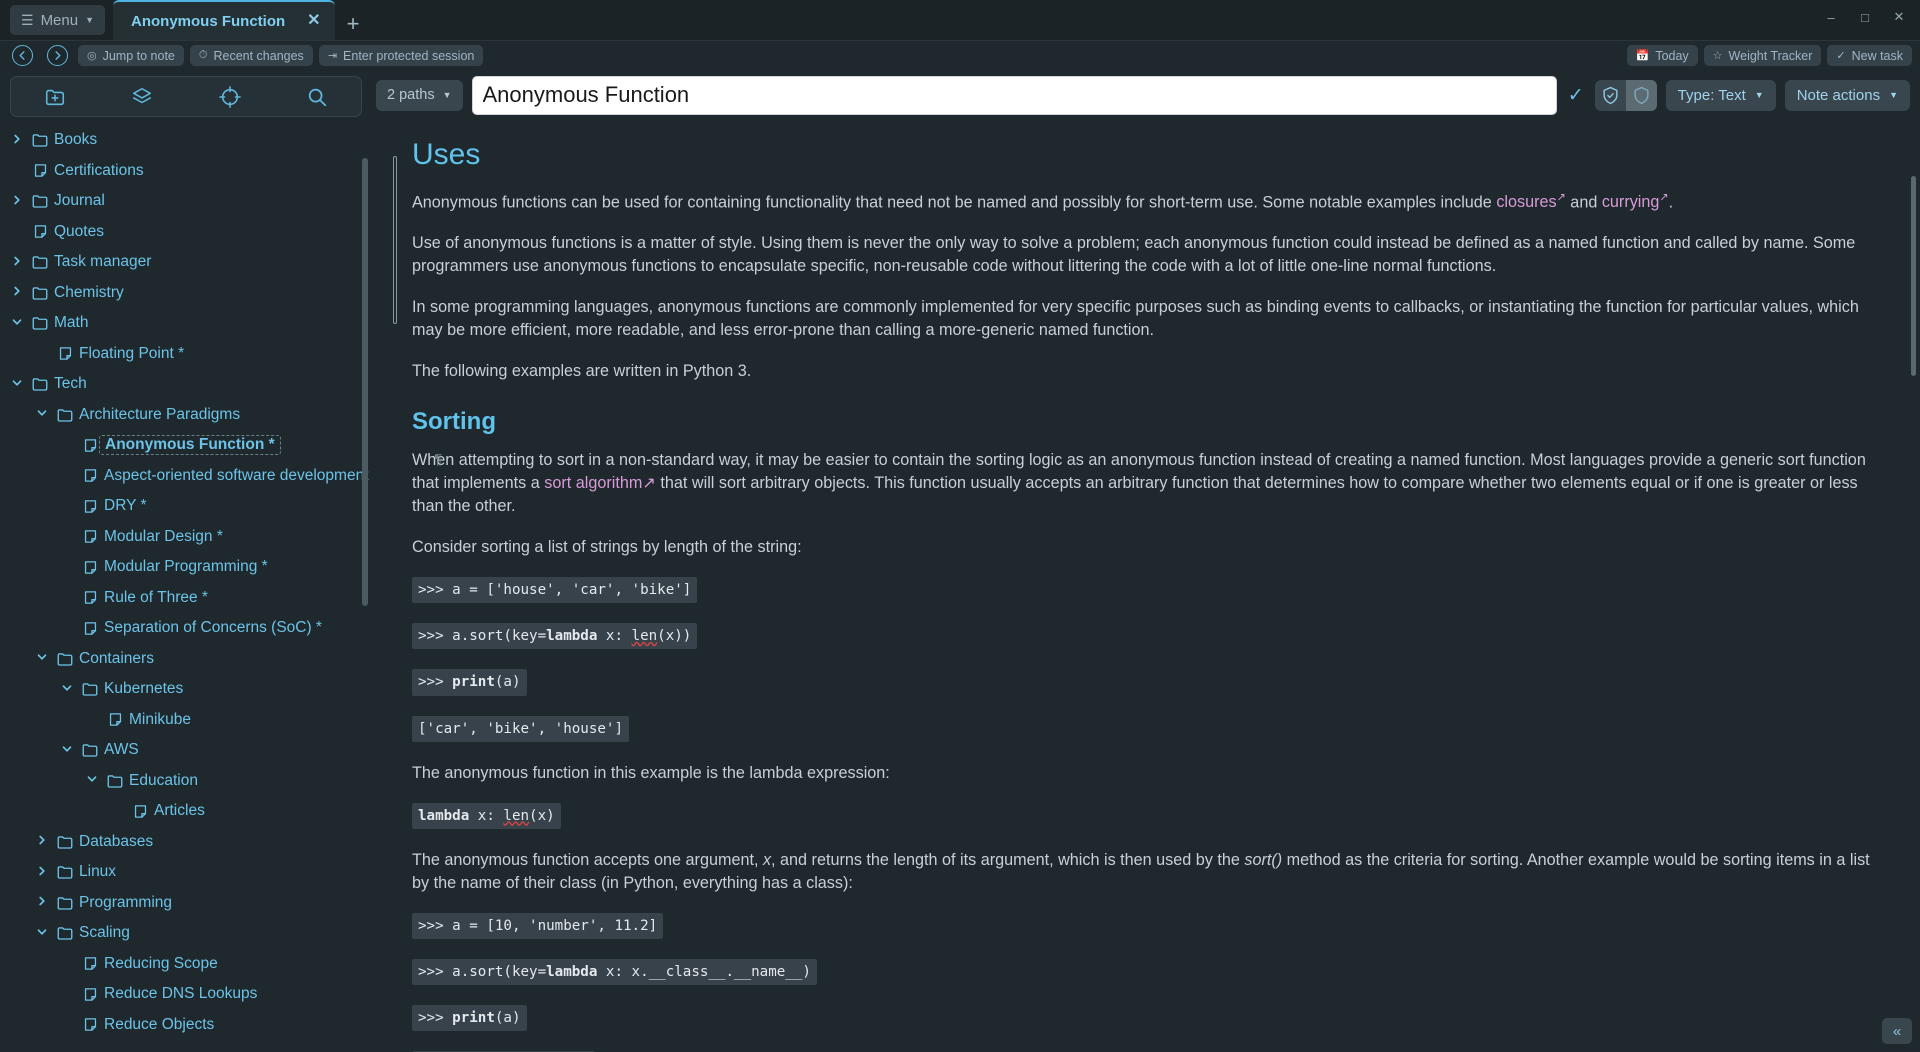 The image size is (1920, 1052). What do you see at coordinates (186, 171) in the screenshot?
I see `tree-item-certifications: Certifications` at bounding box center [186, 171].